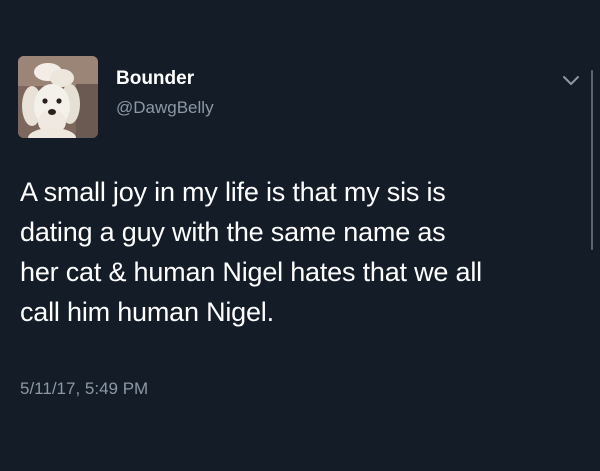  Describe the element at coordinates (165, 108) in the screenshot. I see `author-handle: @DawgBelly` at that location.